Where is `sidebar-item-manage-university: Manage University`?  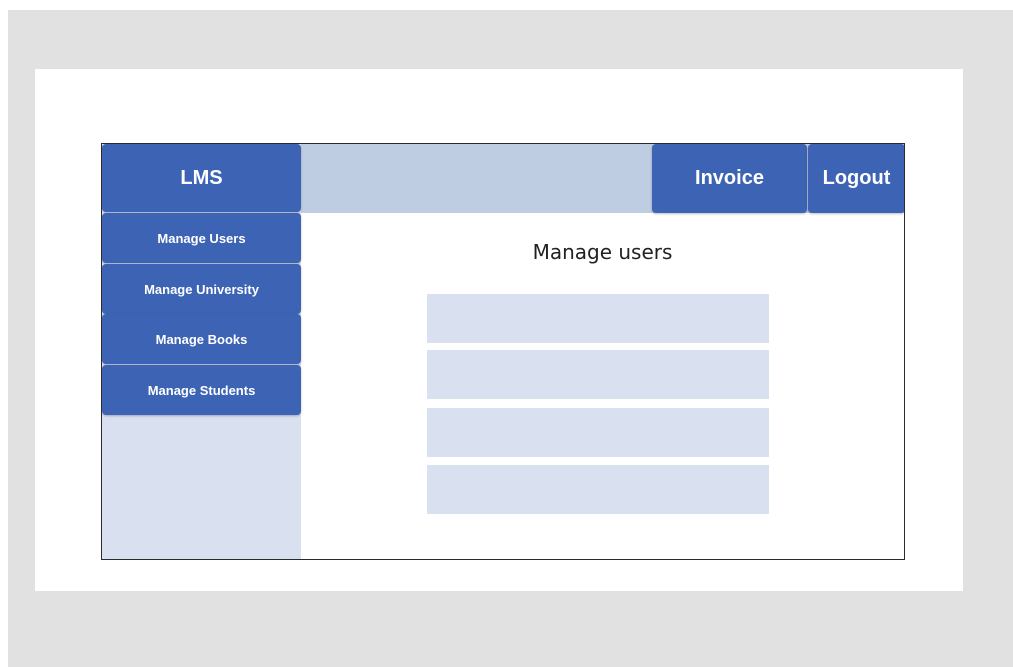
sidebar-item-manage-university: Manage University is located at coordinates (201, 289).